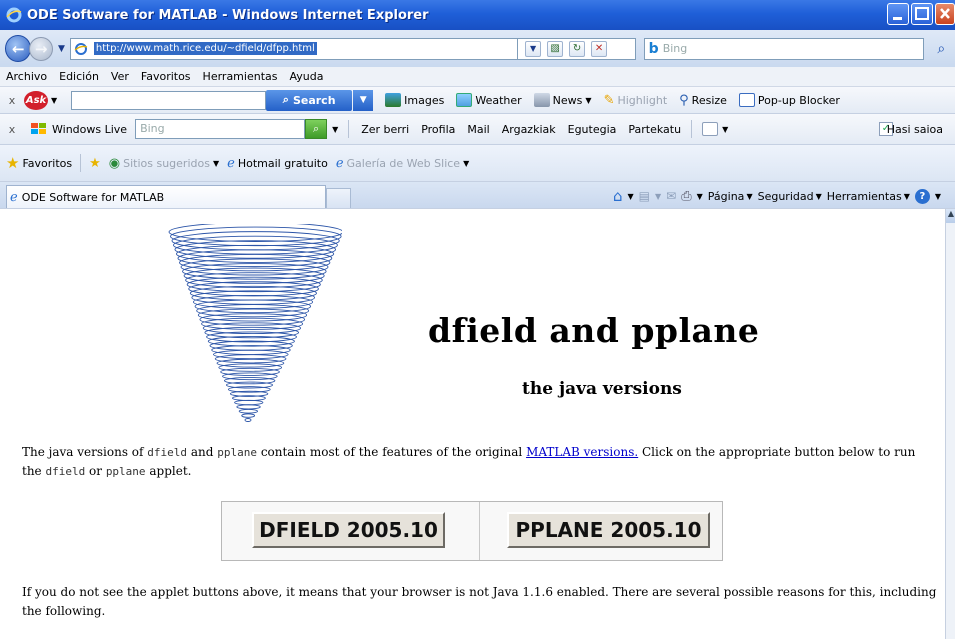 This screenshot has width=955, height=639. I want to click on weather-button: Weather, so click(489, 100).